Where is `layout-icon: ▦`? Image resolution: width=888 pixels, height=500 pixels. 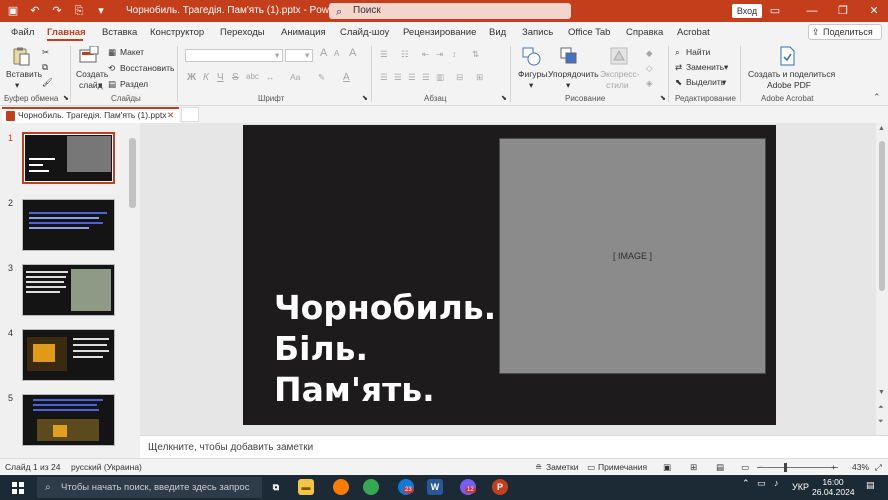
layout-icon: ▦ is located at coordinates (112, 52).